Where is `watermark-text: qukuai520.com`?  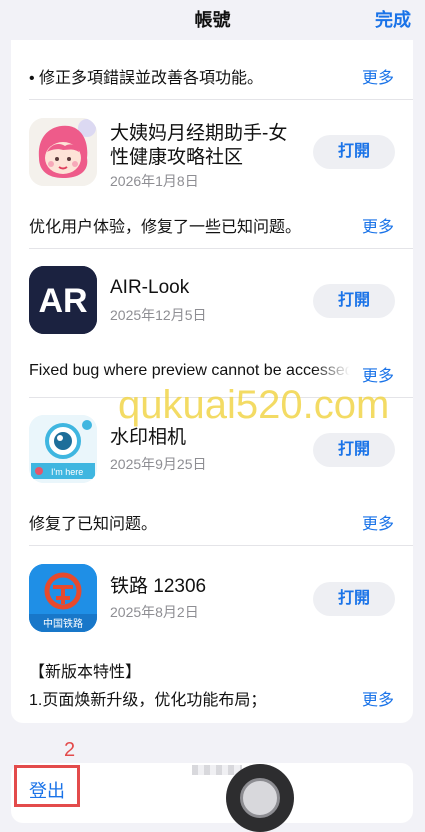
watermark-text: qukuai520.com is located at coordinates (254, 405).